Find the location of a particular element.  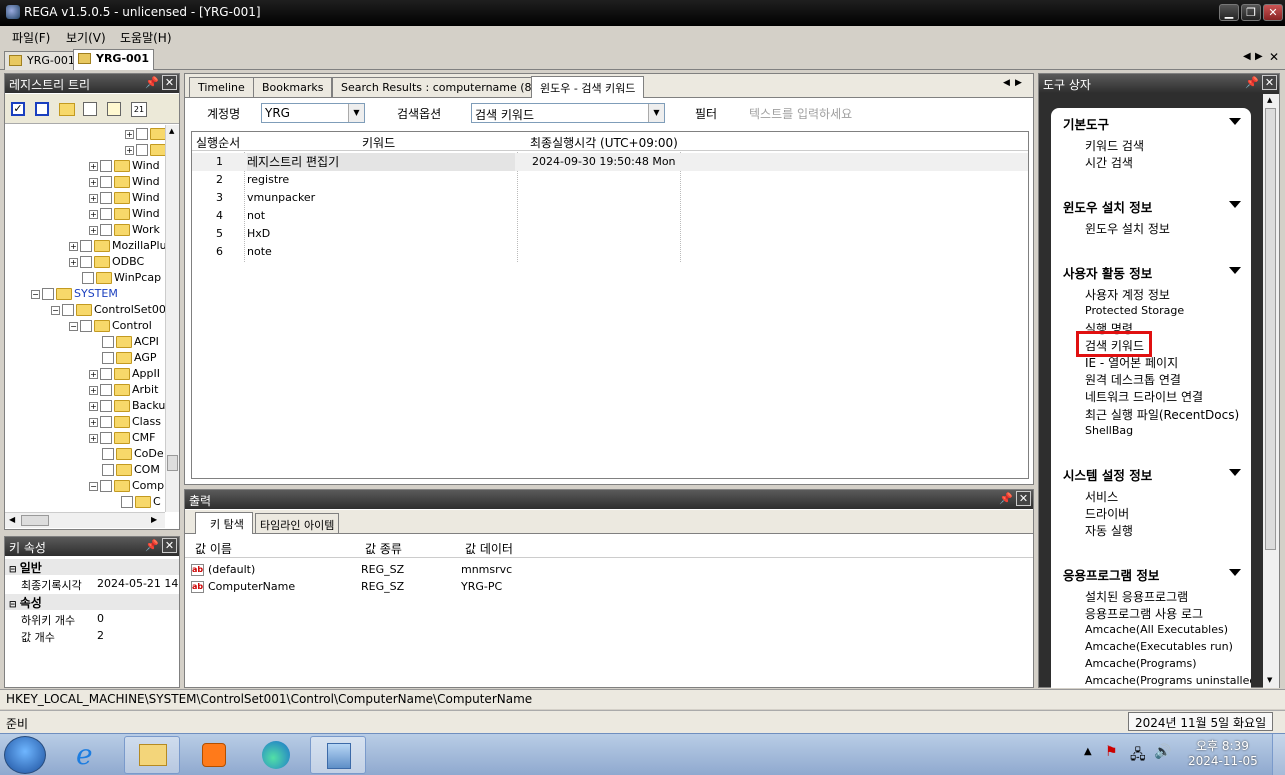

tab-scroll-right-icon: ▶ is located at coordinates (1259, 56).